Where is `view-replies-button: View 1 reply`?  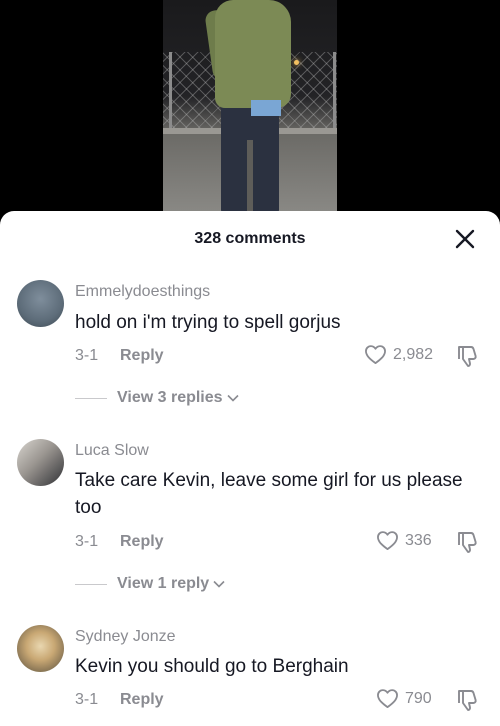 view-replies-button: View 1 reply is located at coordinates (150, 584).